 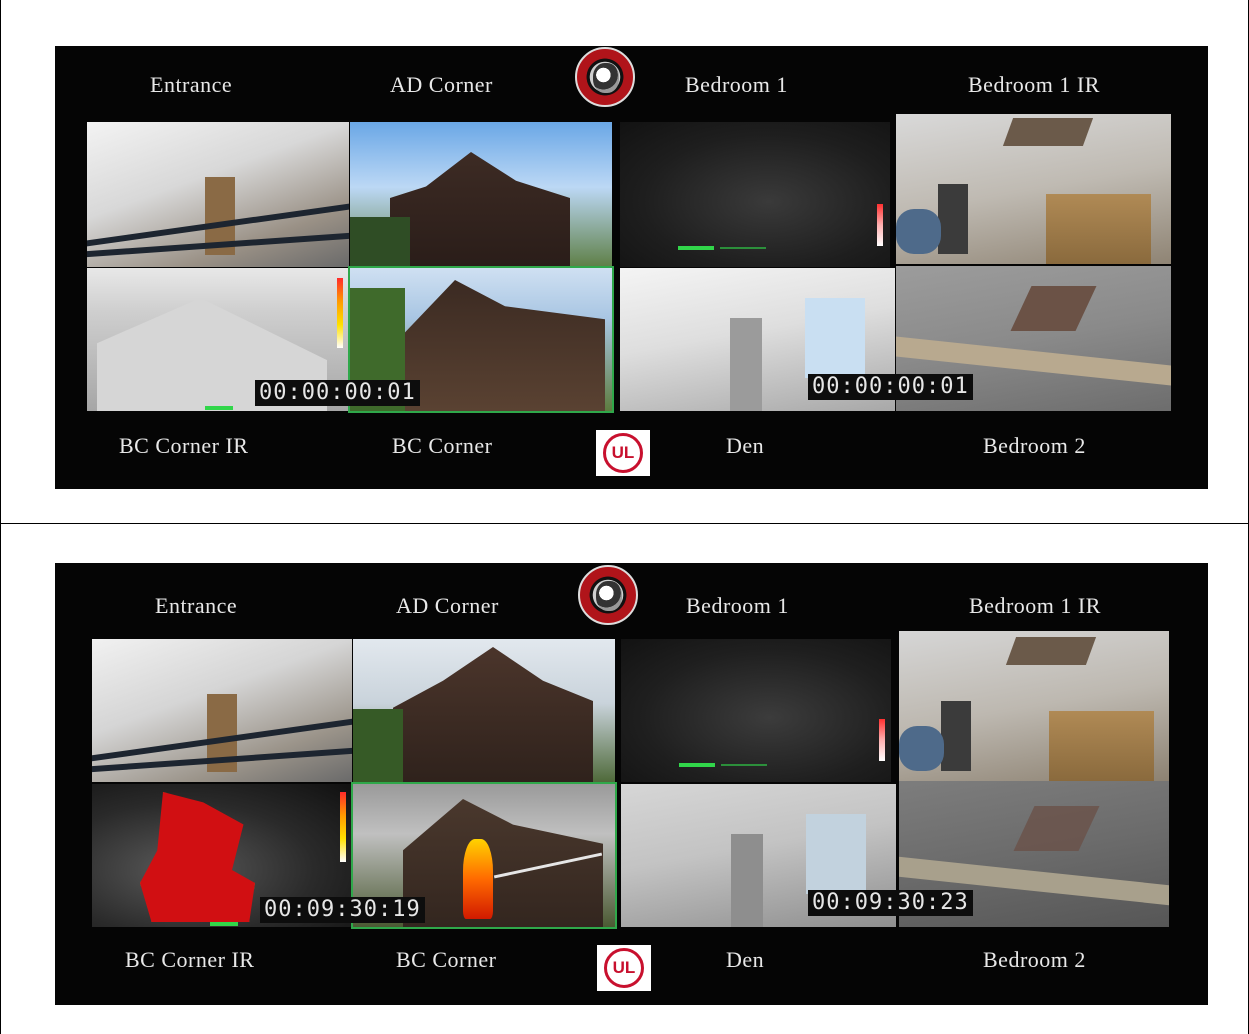 I want to click on table-row-divider, so click(x=624, y=523).